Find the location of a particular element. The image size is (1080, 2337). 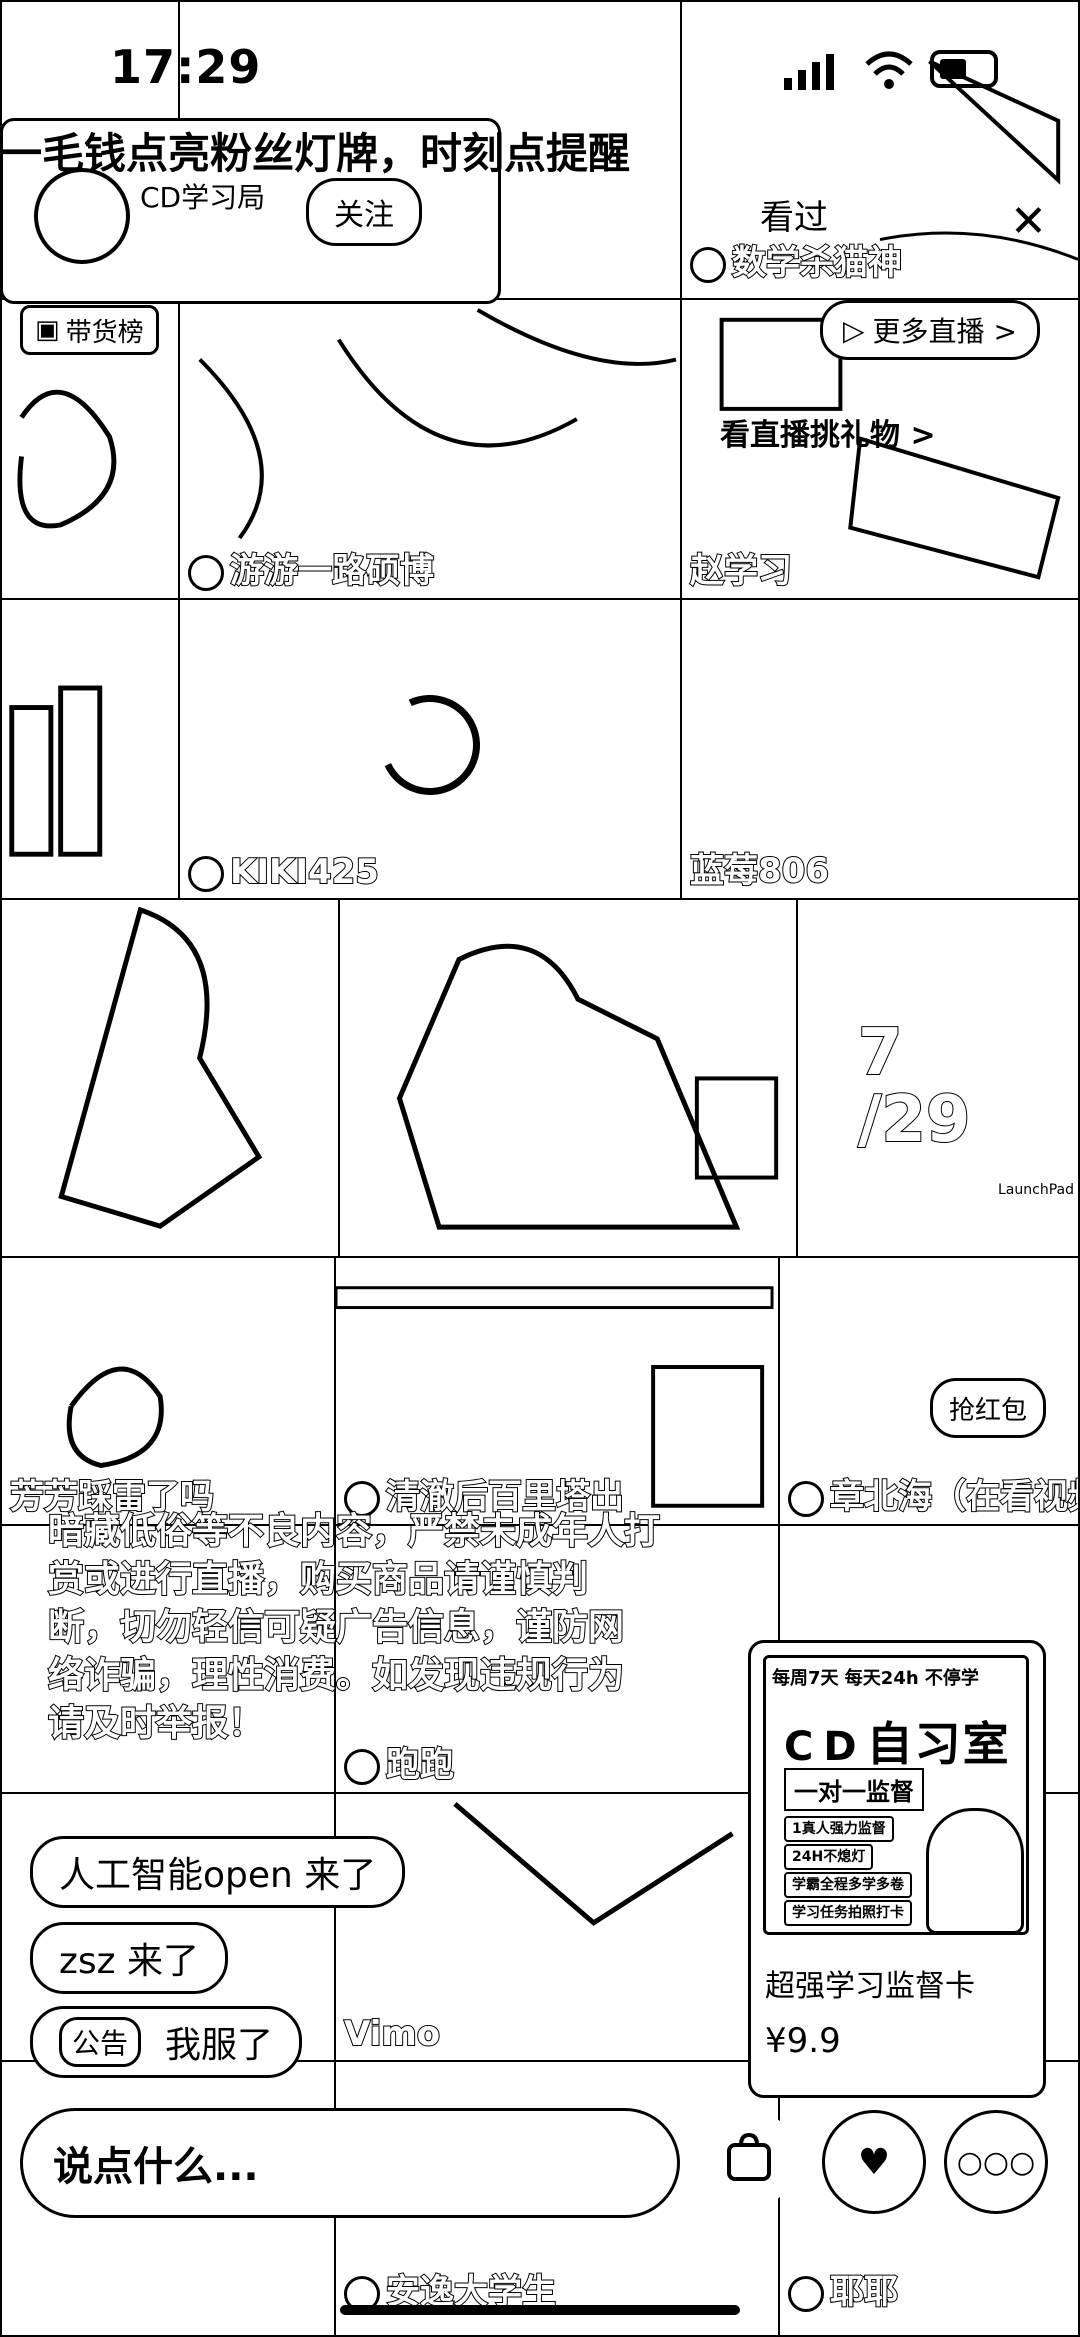

more-live-label: 更多直播 > is located at coordinates (944, 331).